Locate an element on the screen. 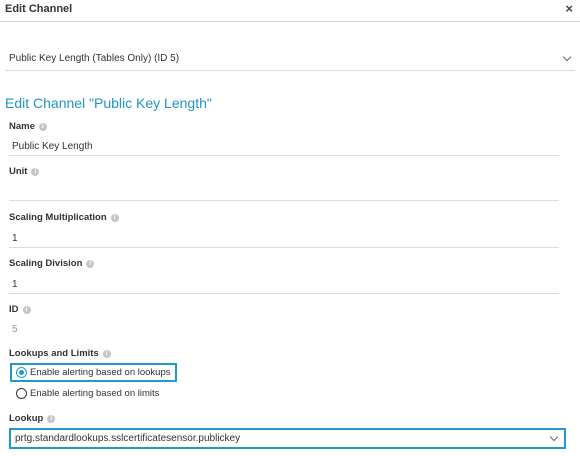 Image resolution: width=580 pixels, height=456 pixels. name-label-text: Name is located at coordinates (22, 126).